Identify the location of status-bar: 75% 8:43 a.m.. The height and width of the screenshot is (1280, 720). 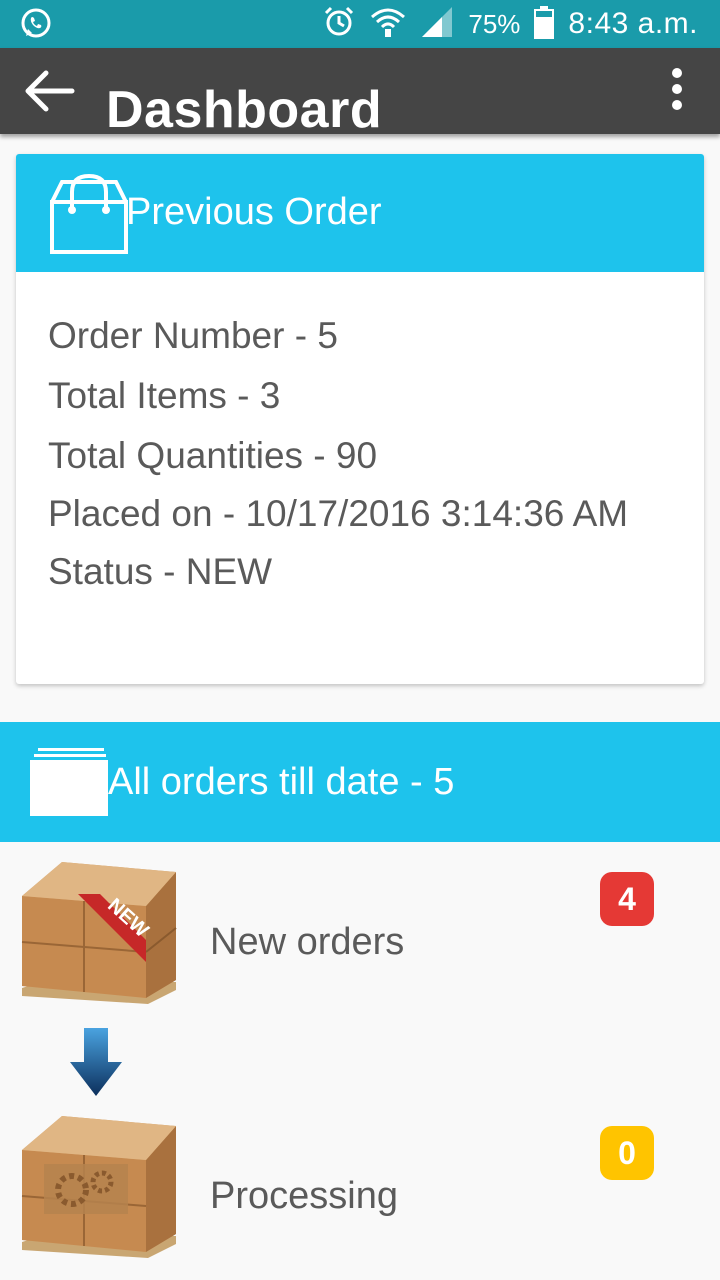
(360, 24).